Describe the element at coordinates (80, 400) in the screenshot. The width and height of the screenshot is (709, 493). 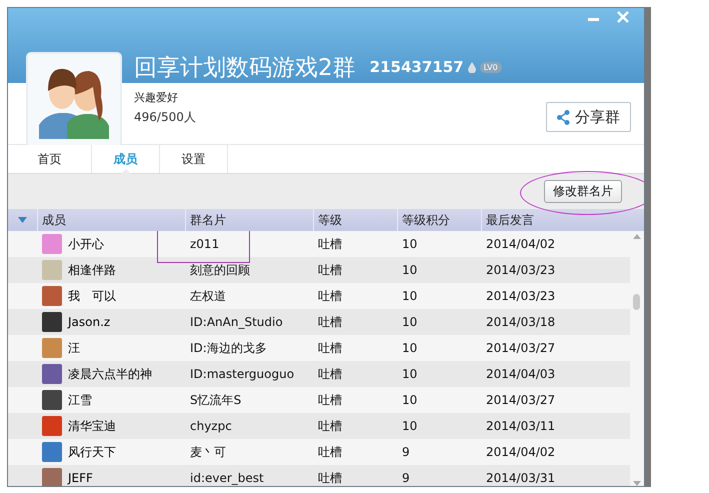
I see `member-name: 江雪` at that location.